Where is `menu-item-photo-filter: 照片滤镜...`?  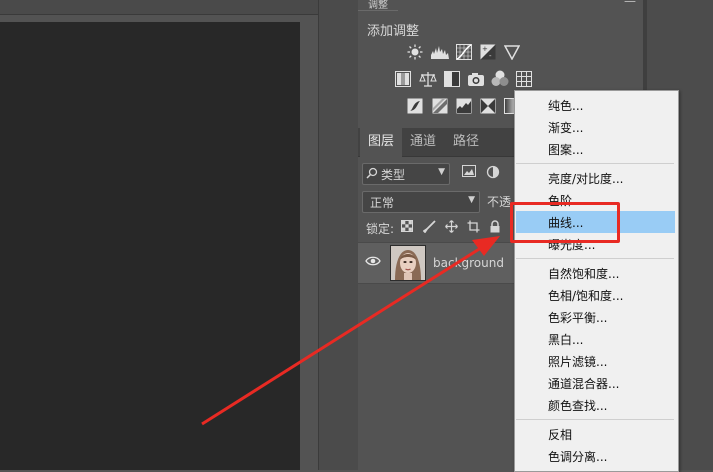
menu-item-photo-filter: 照片滤镜... is located at coordinates (577, 361).